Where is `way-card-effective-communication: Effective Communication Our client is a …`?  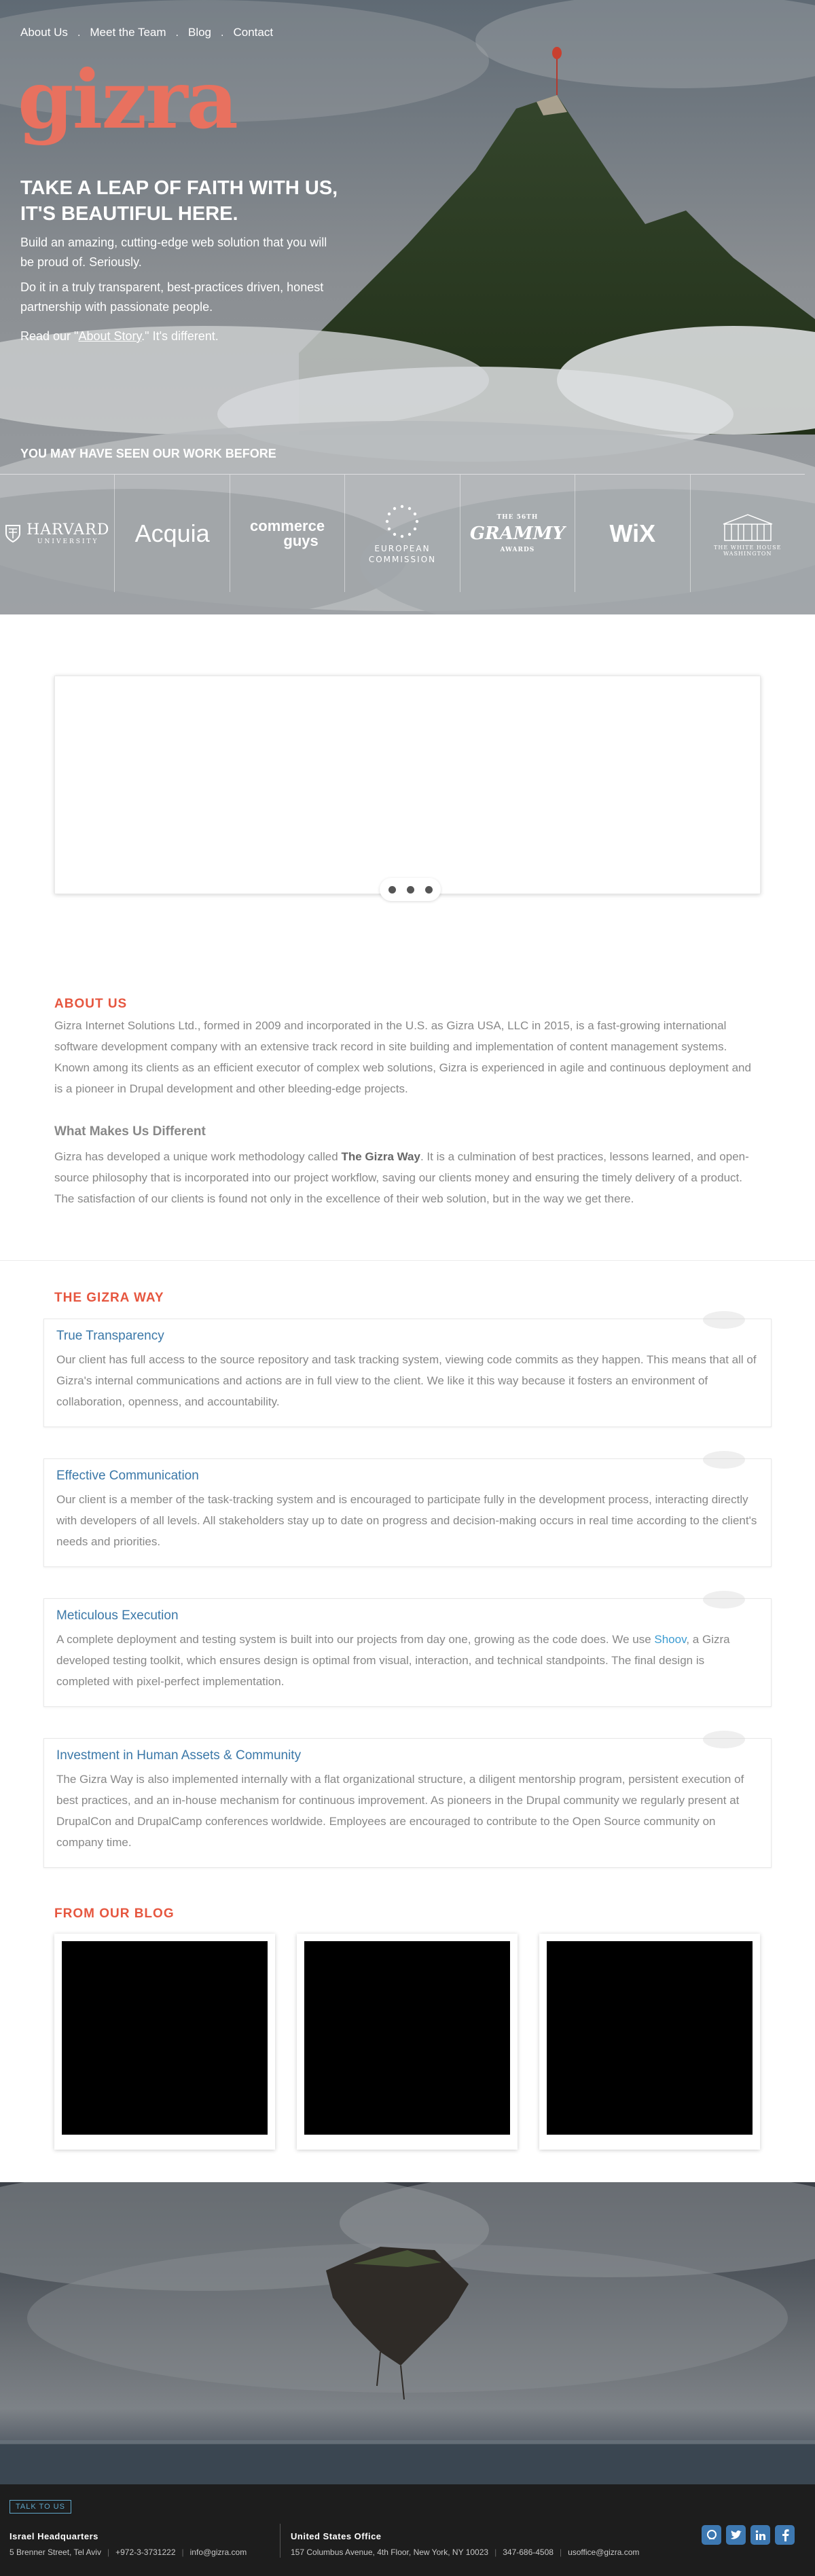
way-card-effective-communication: Effective Communication Our client is a … is located at coordinates (407, 1509).